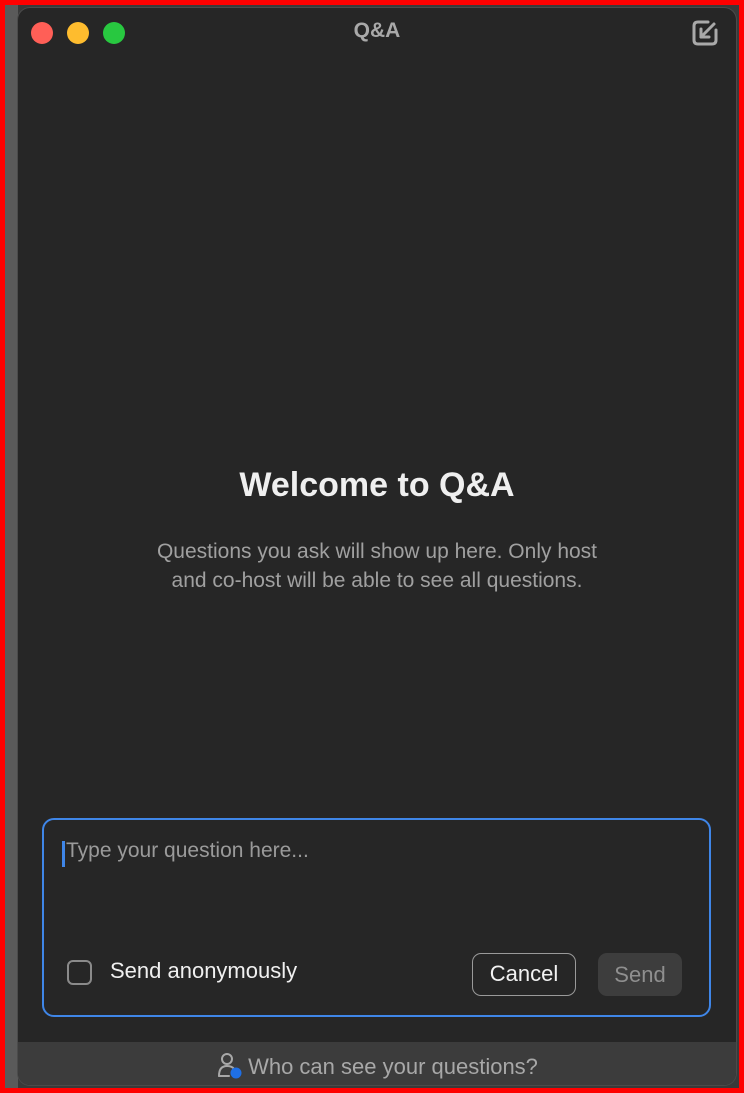 This screenshot has height=1093, width=744. I want to click on welcome-heading: Welcome to Q&A, so click(377, 485).